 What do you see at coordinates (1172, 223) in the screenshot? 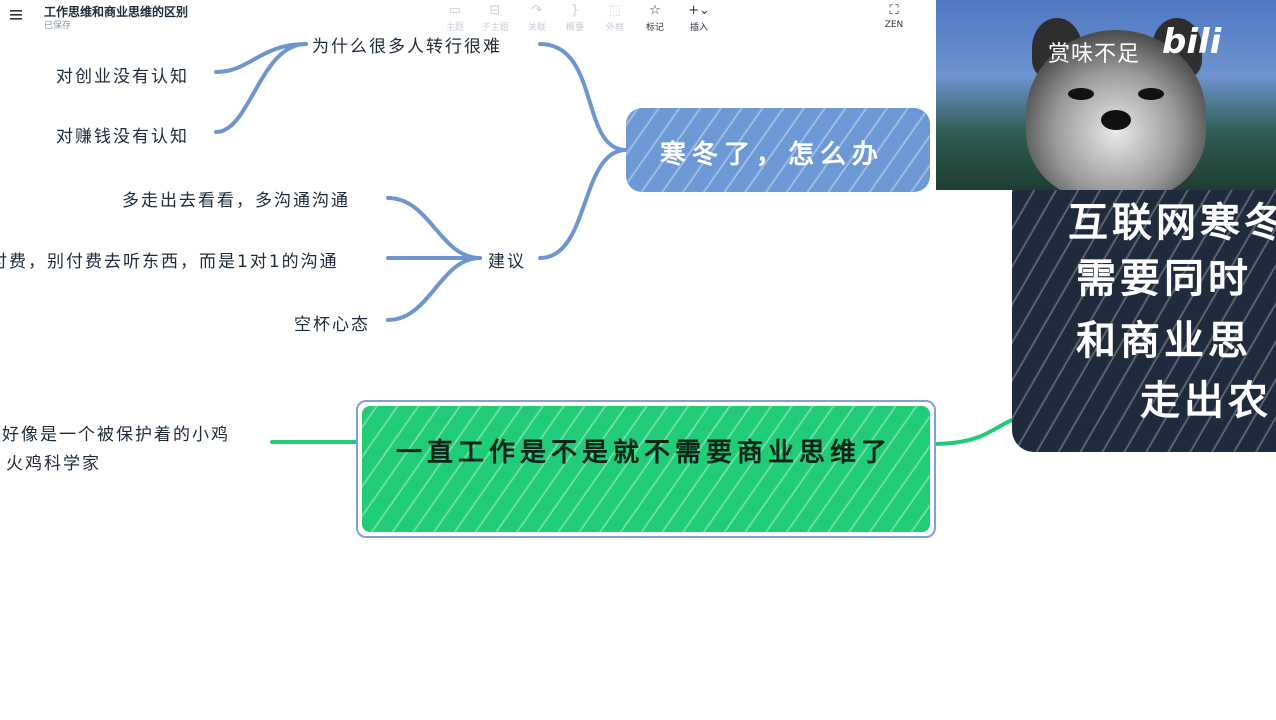
I see `card-line-1: 互联网寒冬` at bounding box center [1172, 223].